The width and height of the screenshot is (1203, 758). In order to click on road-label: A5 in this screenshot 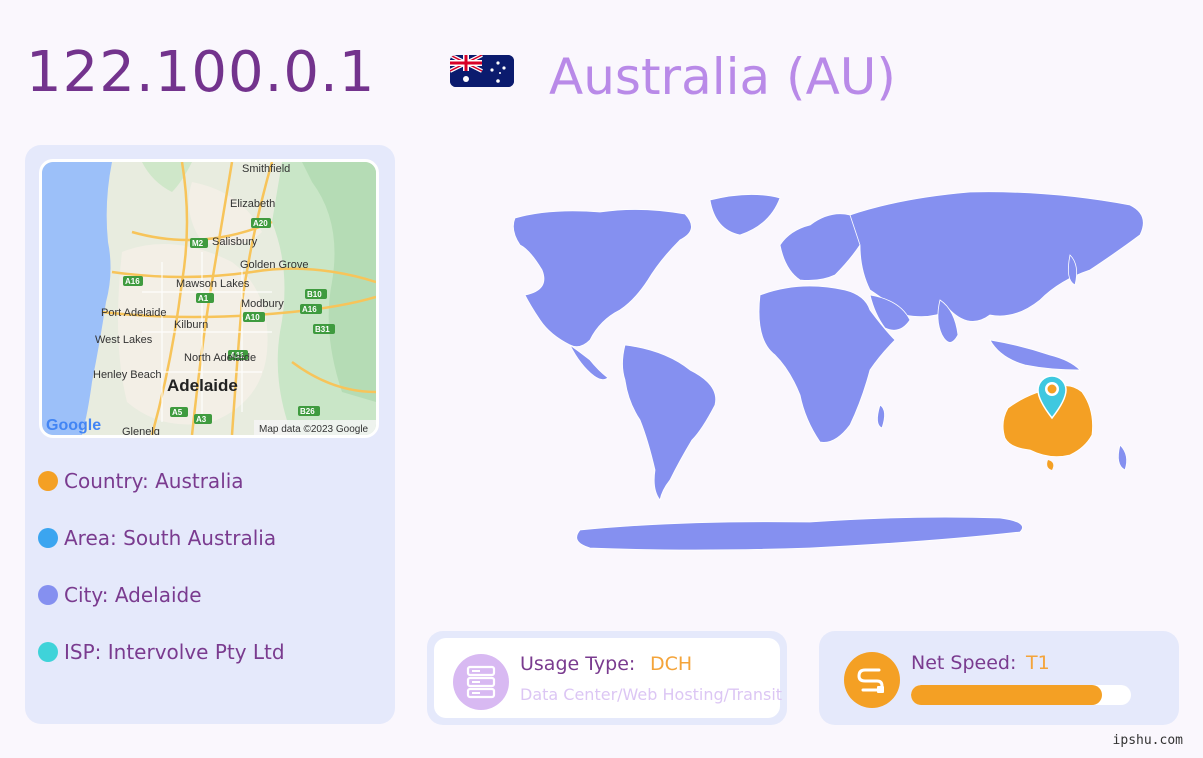, I will do `click(177, 412)`.